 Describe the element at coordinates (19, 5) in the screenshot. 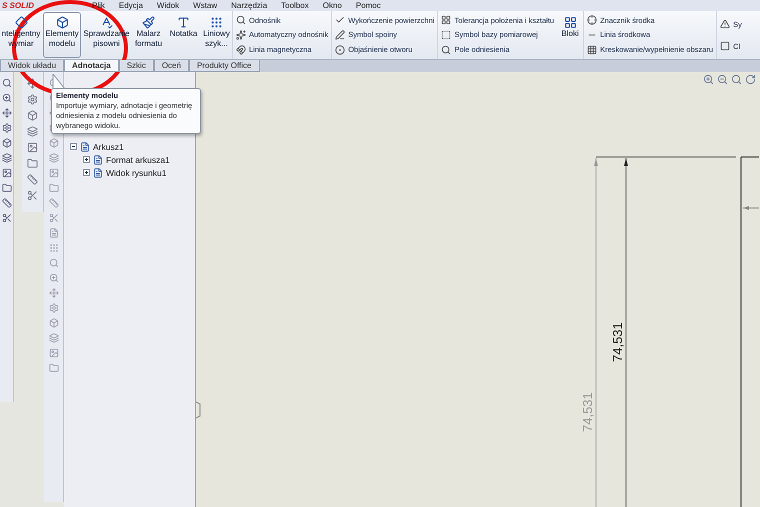

I see `app-logo: S SOLID` at that location.